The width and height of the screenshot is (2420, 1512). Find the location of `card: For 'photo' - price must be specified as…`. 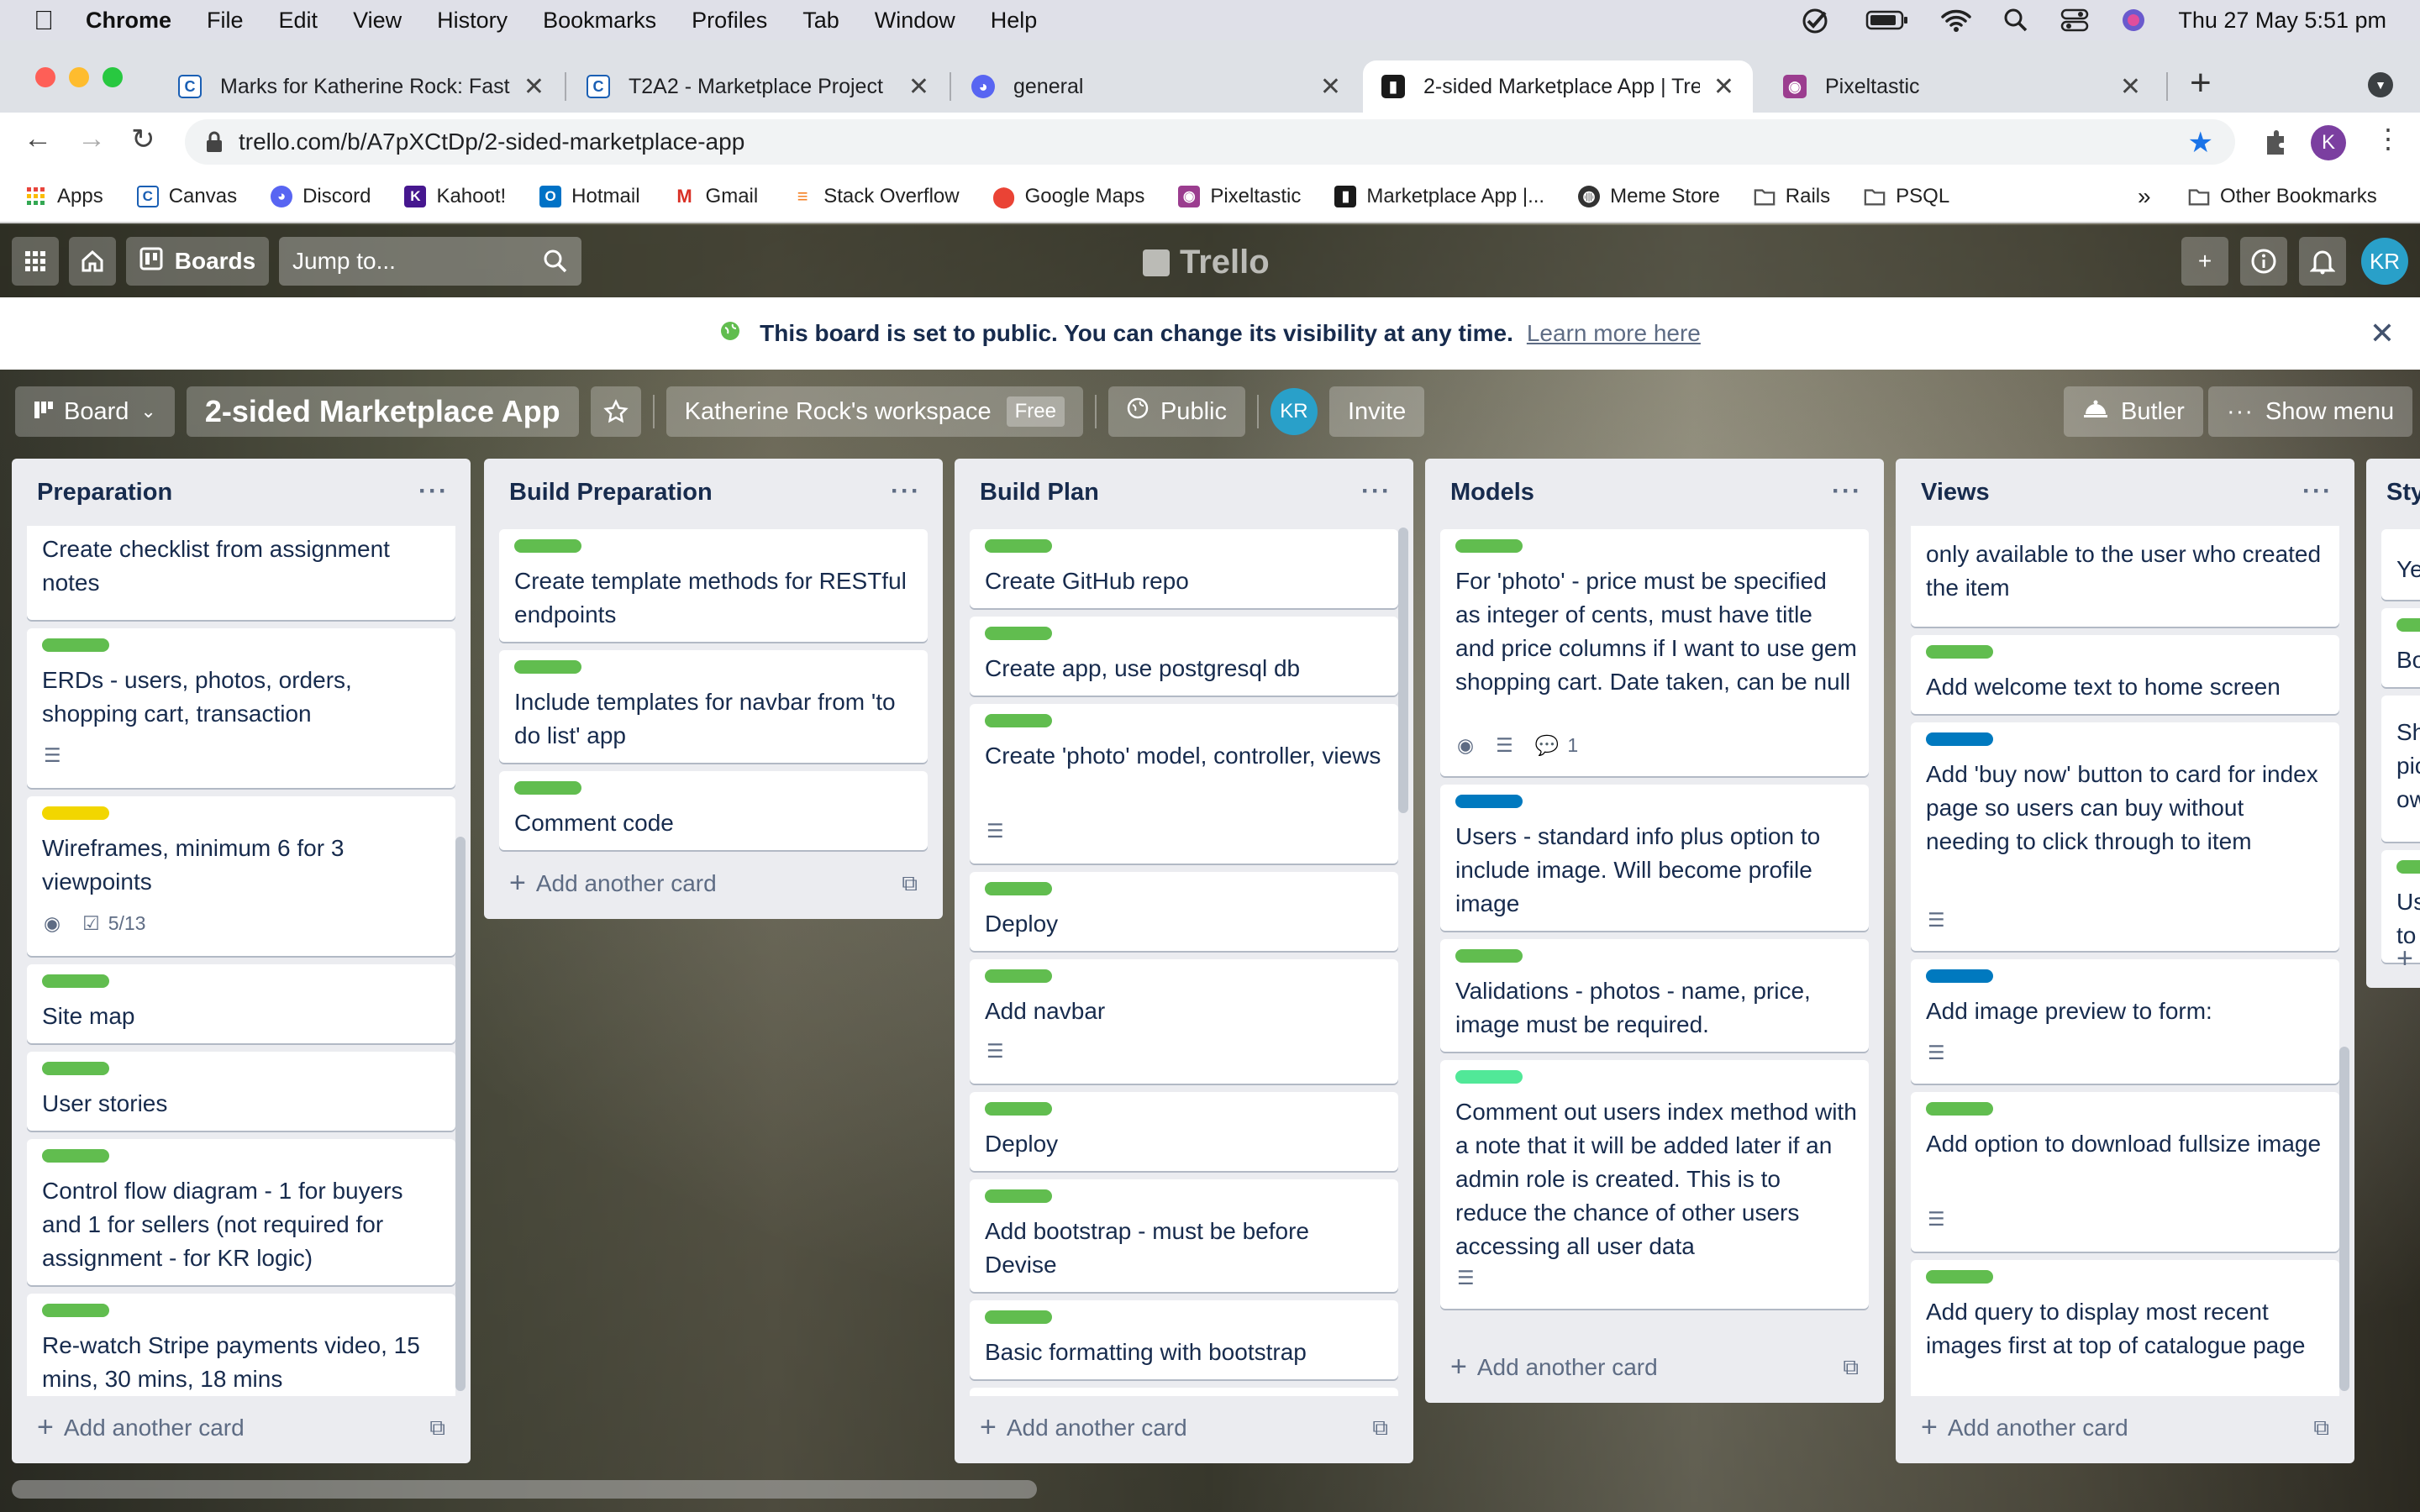

card: For 'photo' - price must be specified as… is located at coordinates (1654, 652).